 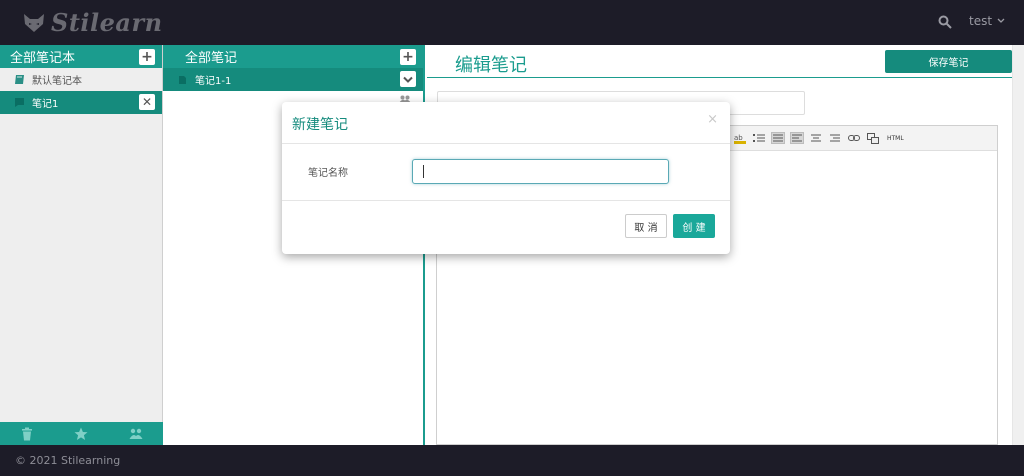 I want to click on dialog-footer: 取 消 创 建, so click(x=506, y=227).